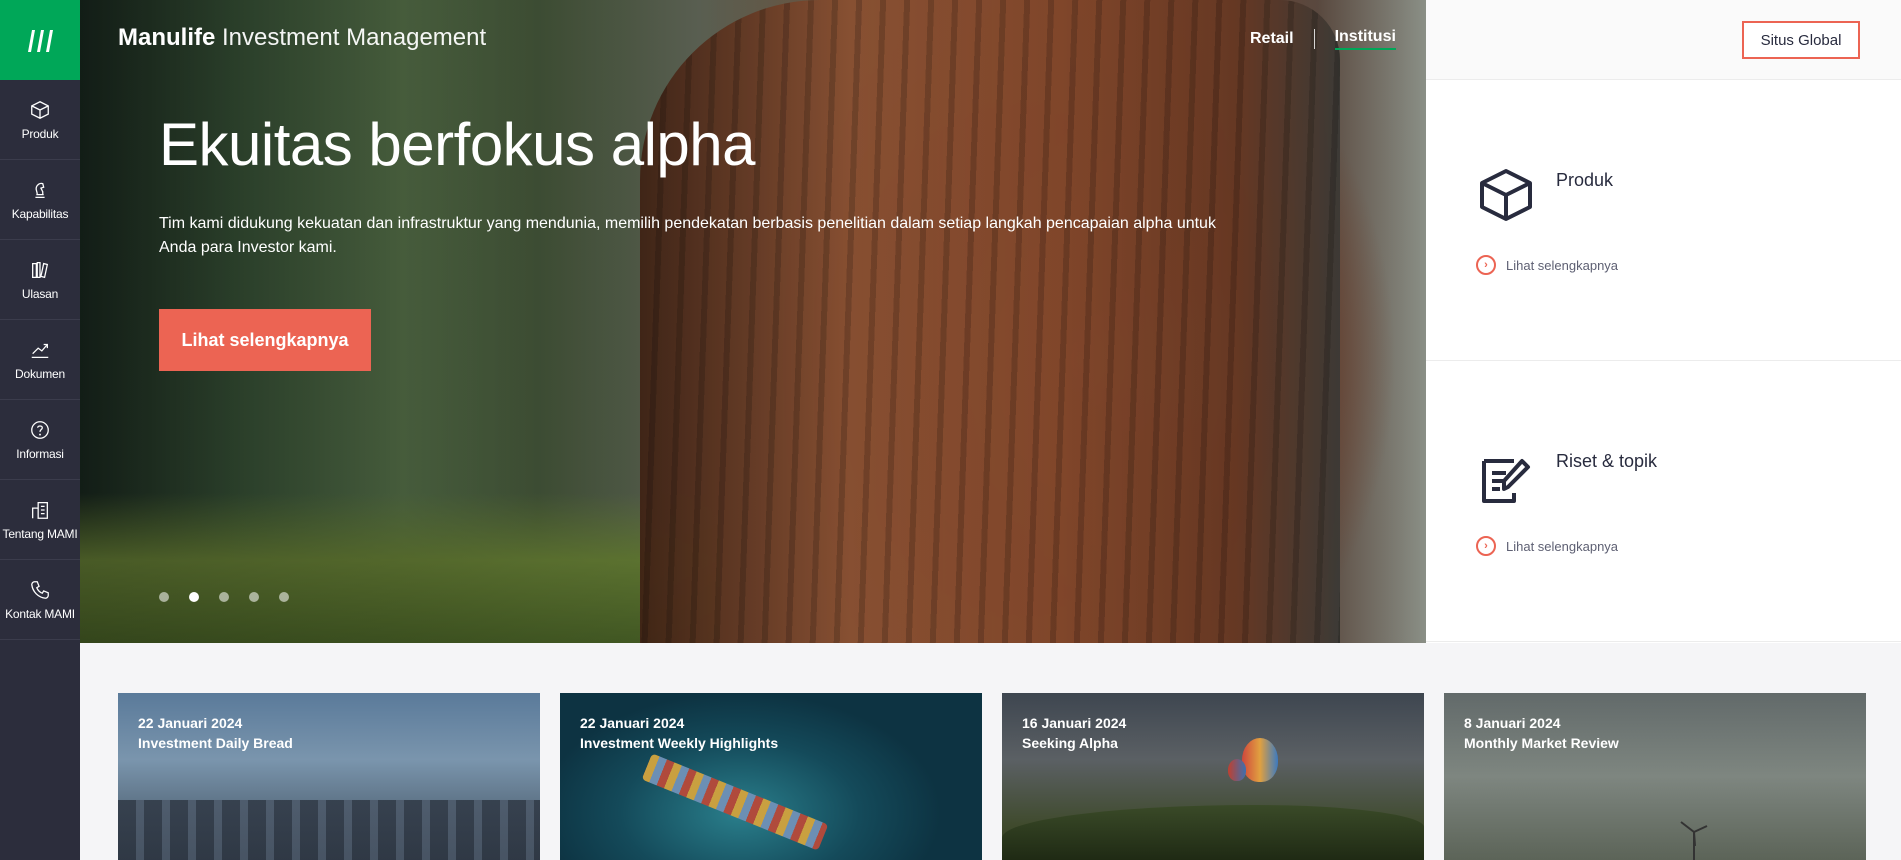  Describe the element at coordinates (457, 144) in the screenshot. I see `hero-title: Ekuitas berfokus alpha` at that location.